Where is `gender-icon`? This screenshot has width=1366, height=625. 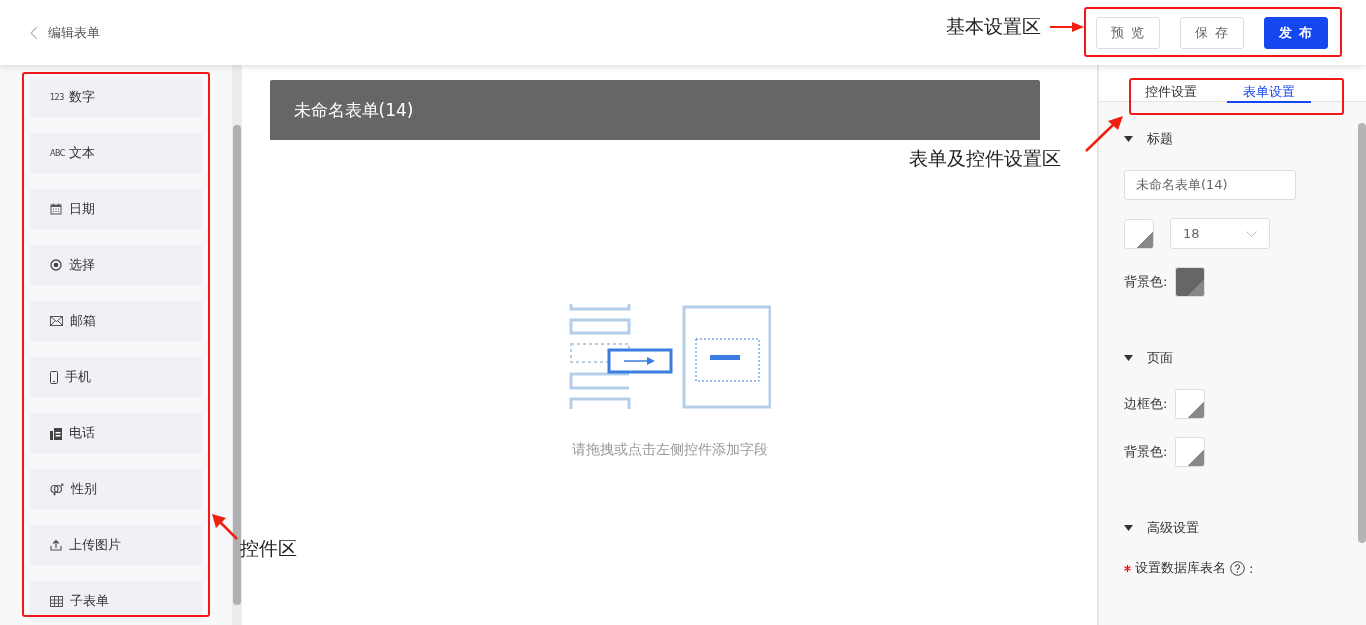
gender-icon is located at coordinates (57, 489).